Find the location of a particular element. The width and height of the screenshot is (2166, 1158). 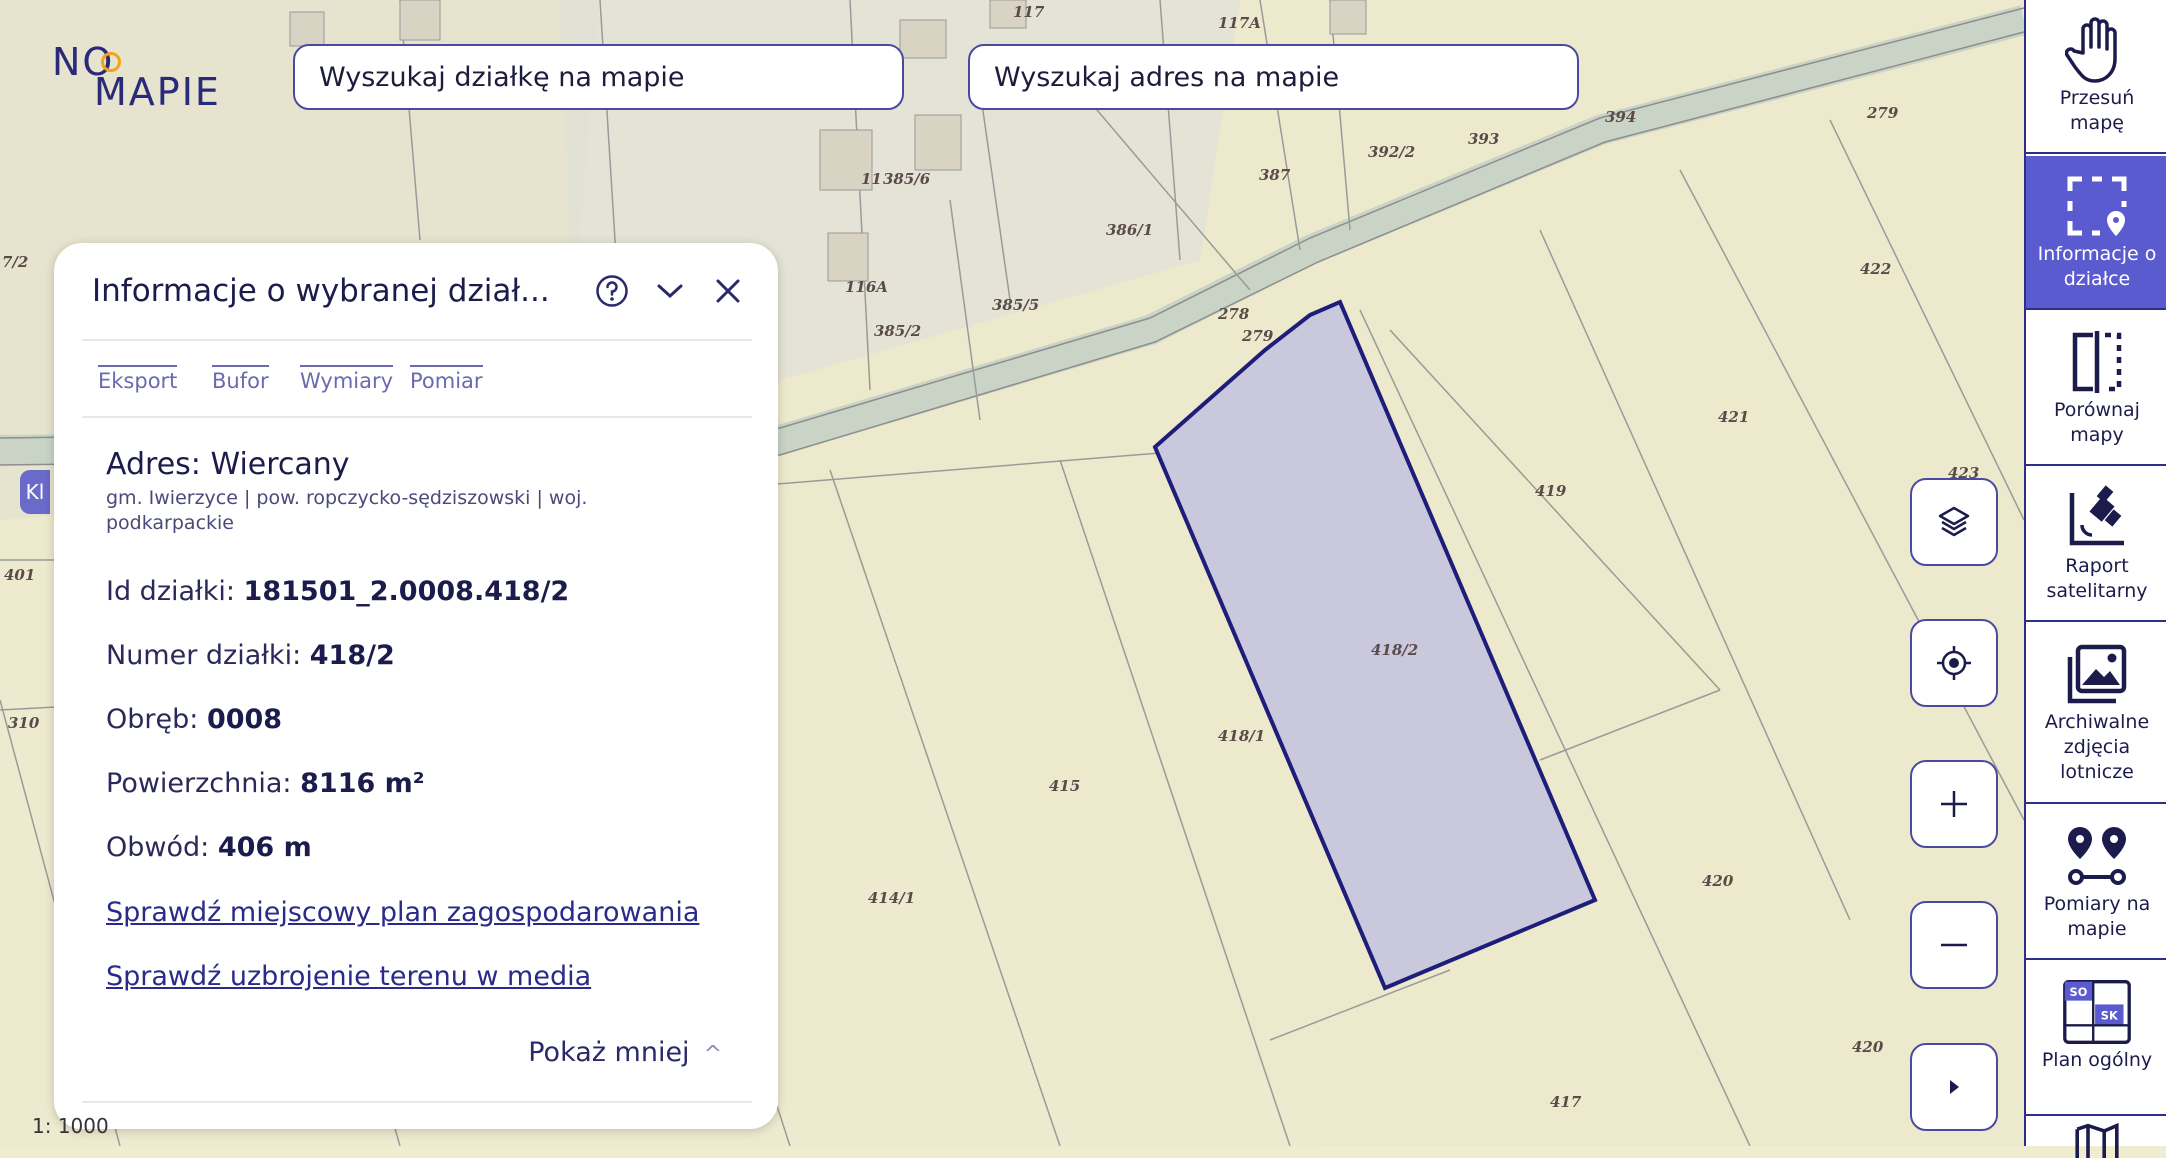

parcel-label: 278 is located at coordinates (1234, 314).